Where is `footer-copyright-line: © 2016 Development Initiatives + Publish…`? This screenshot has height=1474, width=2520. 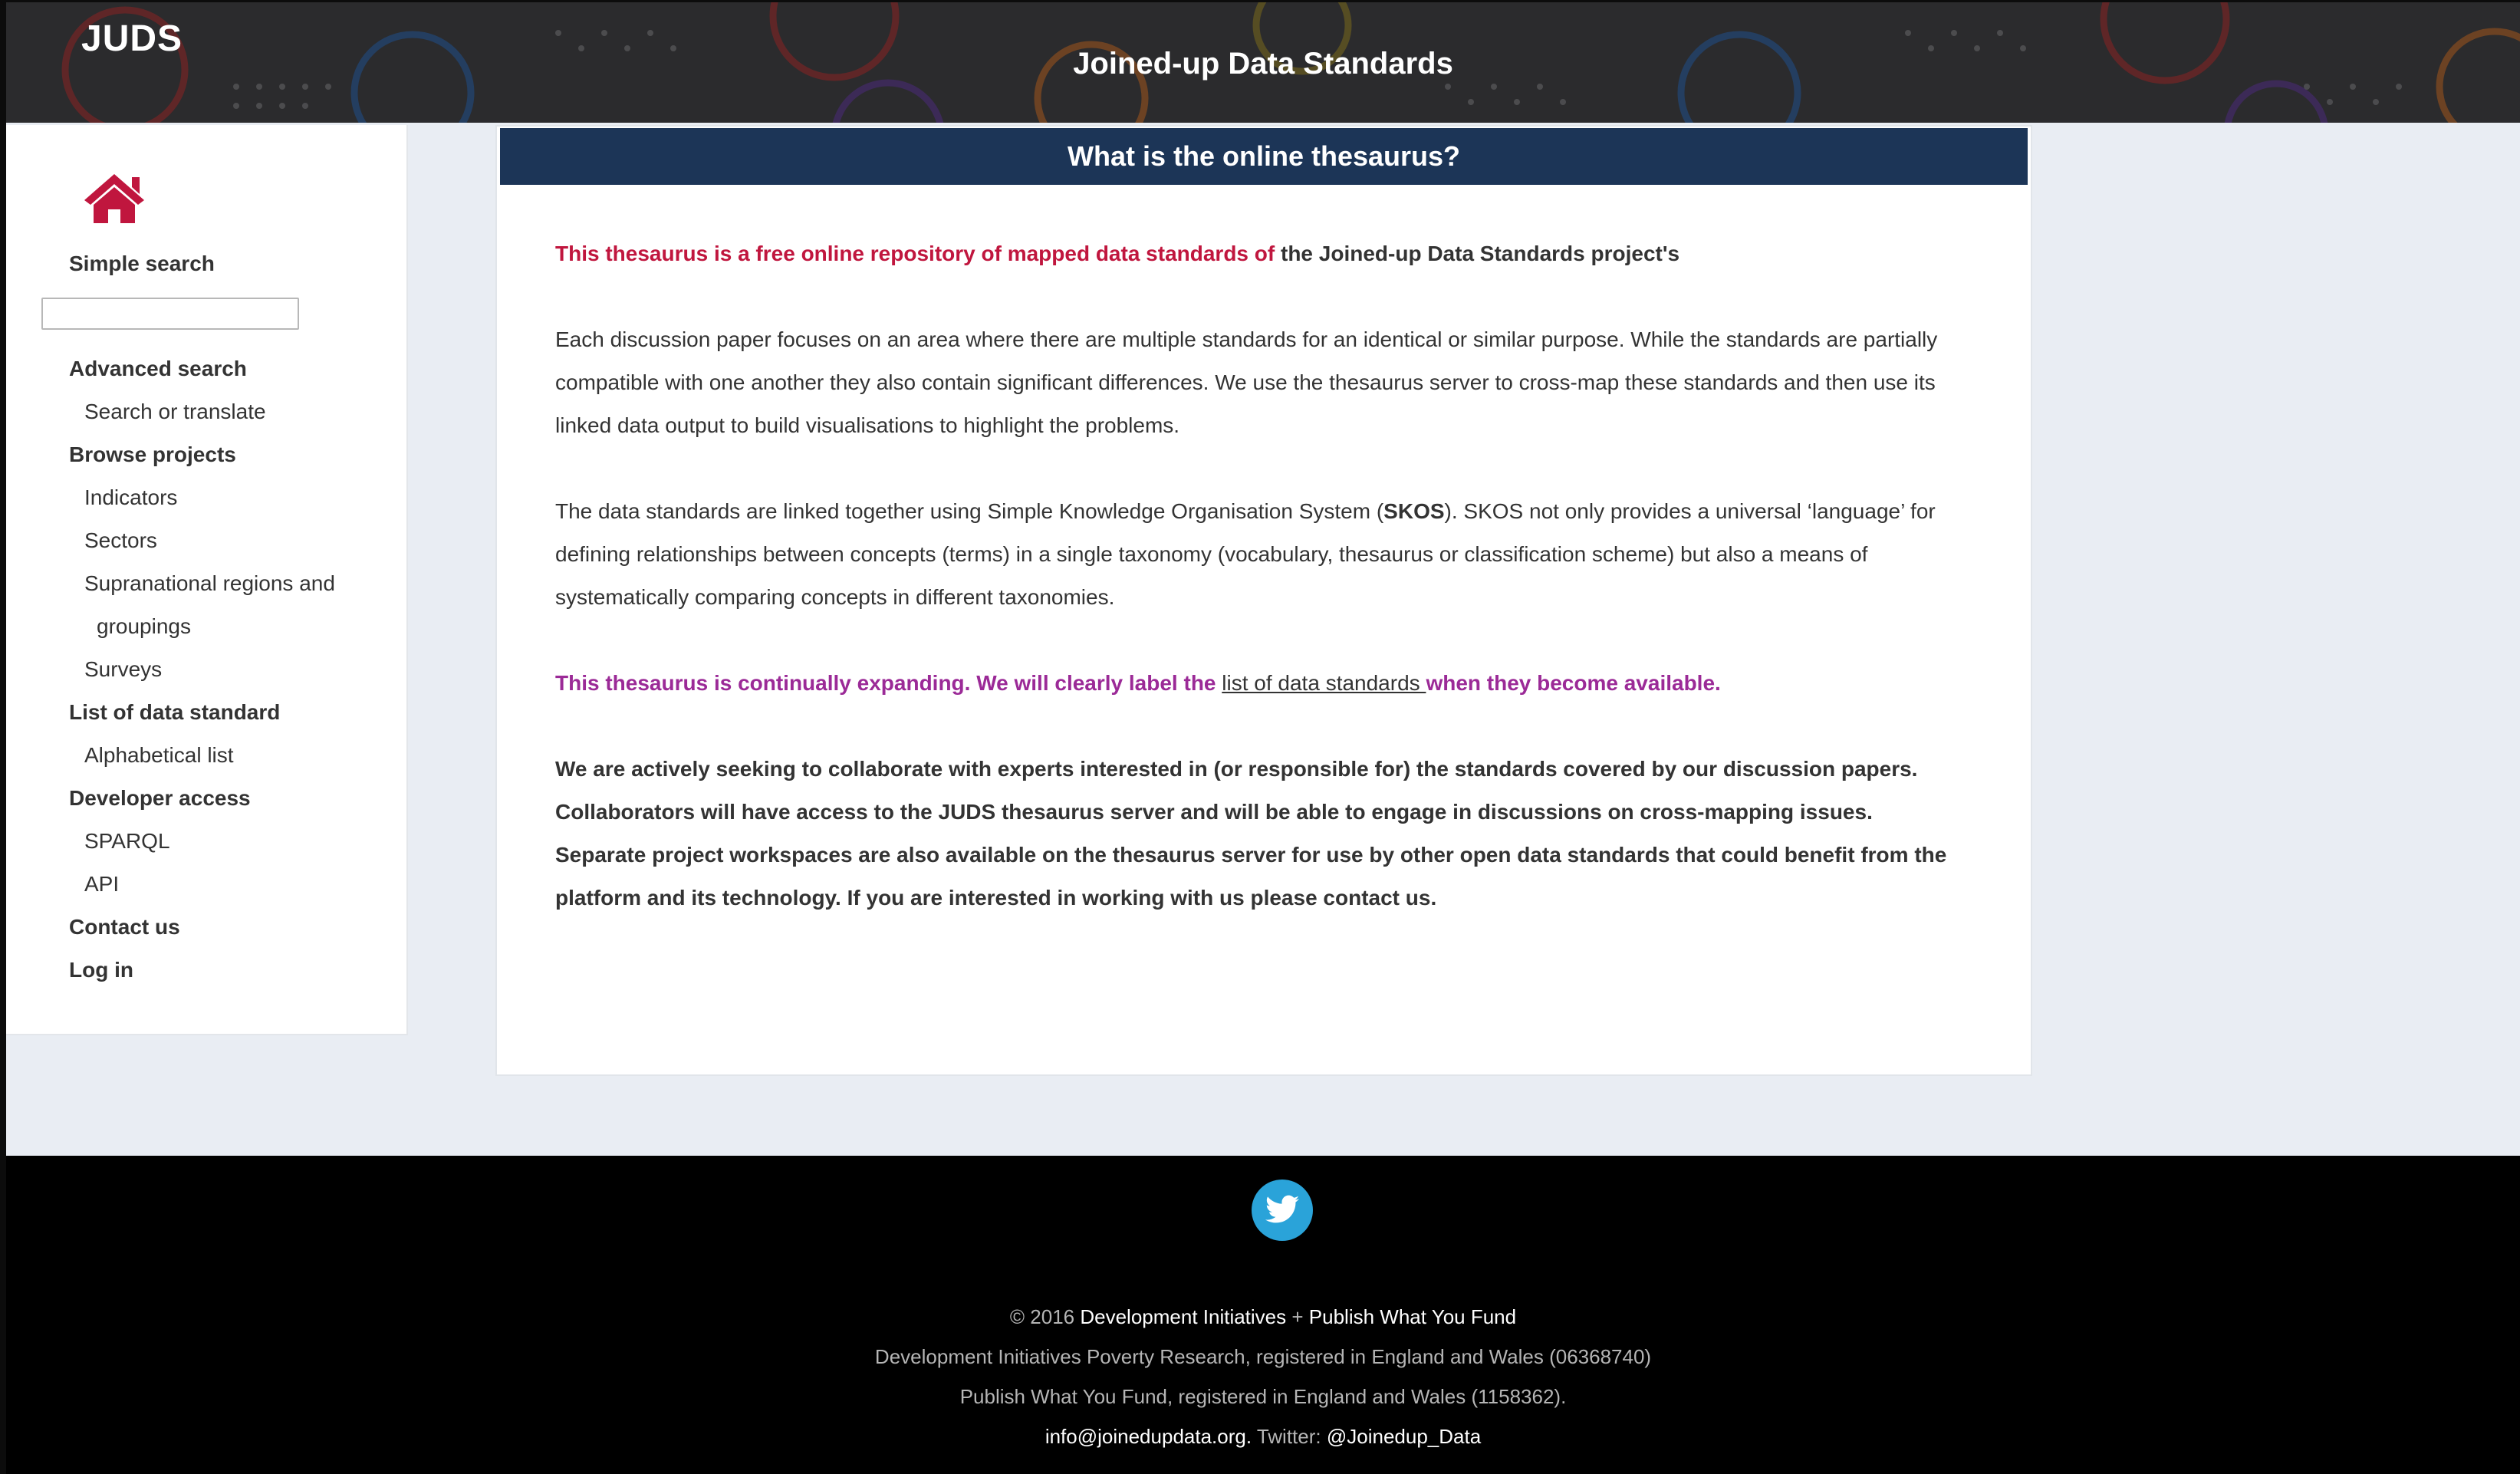
footer-copyright-line: © 2016 Development Initiatives + Publish… is located at coordinates (1263, 1317).